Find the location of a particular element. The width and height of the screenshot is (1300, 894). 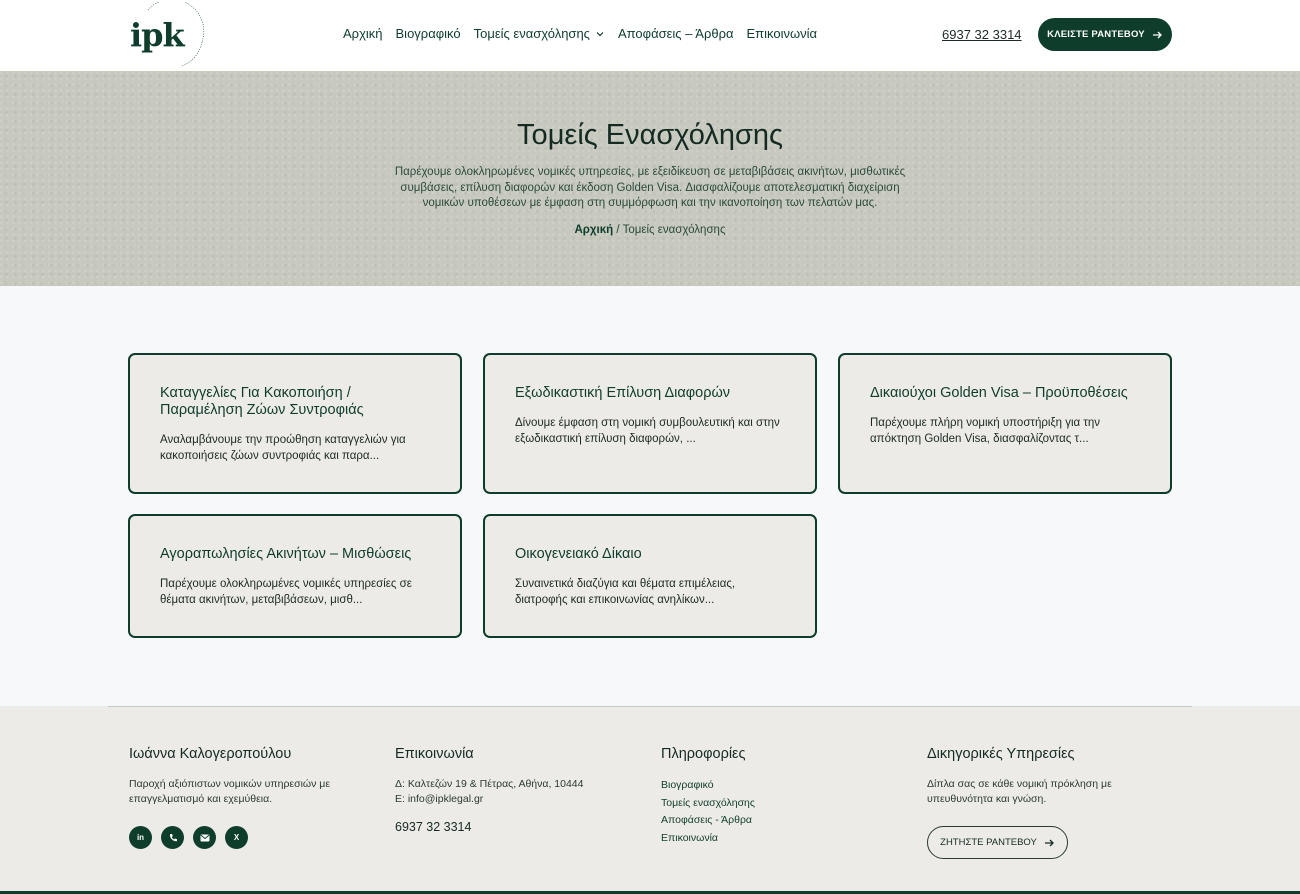

card-title: Δικαιούχοι Golden Visa – Προϋποθέσεις is located at coordinates (999, 393).